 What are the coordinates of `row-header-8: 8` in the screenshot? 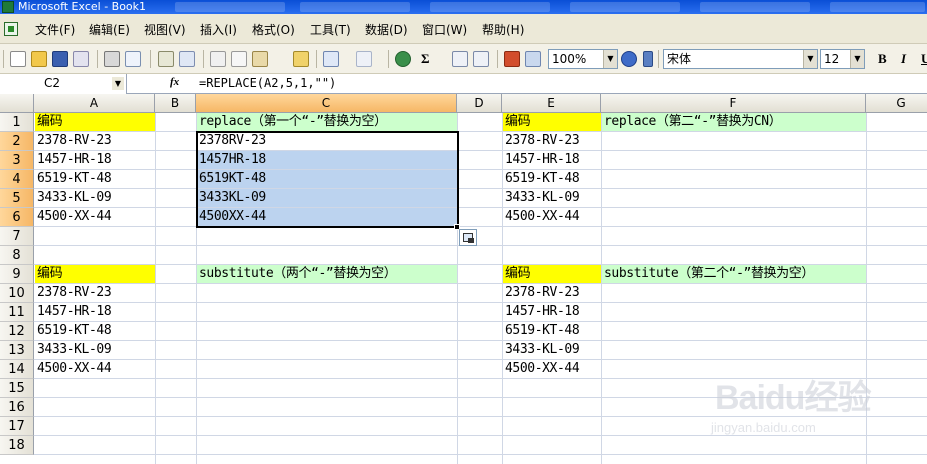 It's located at (17, 255).